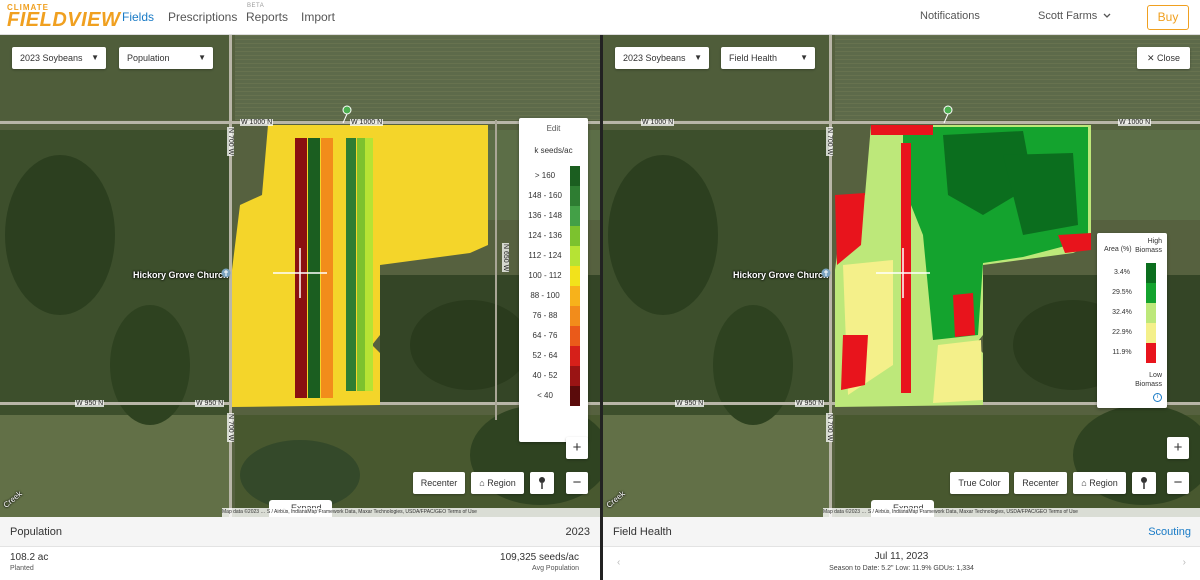 Image resolution: width=1200 pixels, height=580 pixels. Describe the element at coordinates (256, 6) in the screenshot. I see `reports-beta-badge: BETA` at that location.